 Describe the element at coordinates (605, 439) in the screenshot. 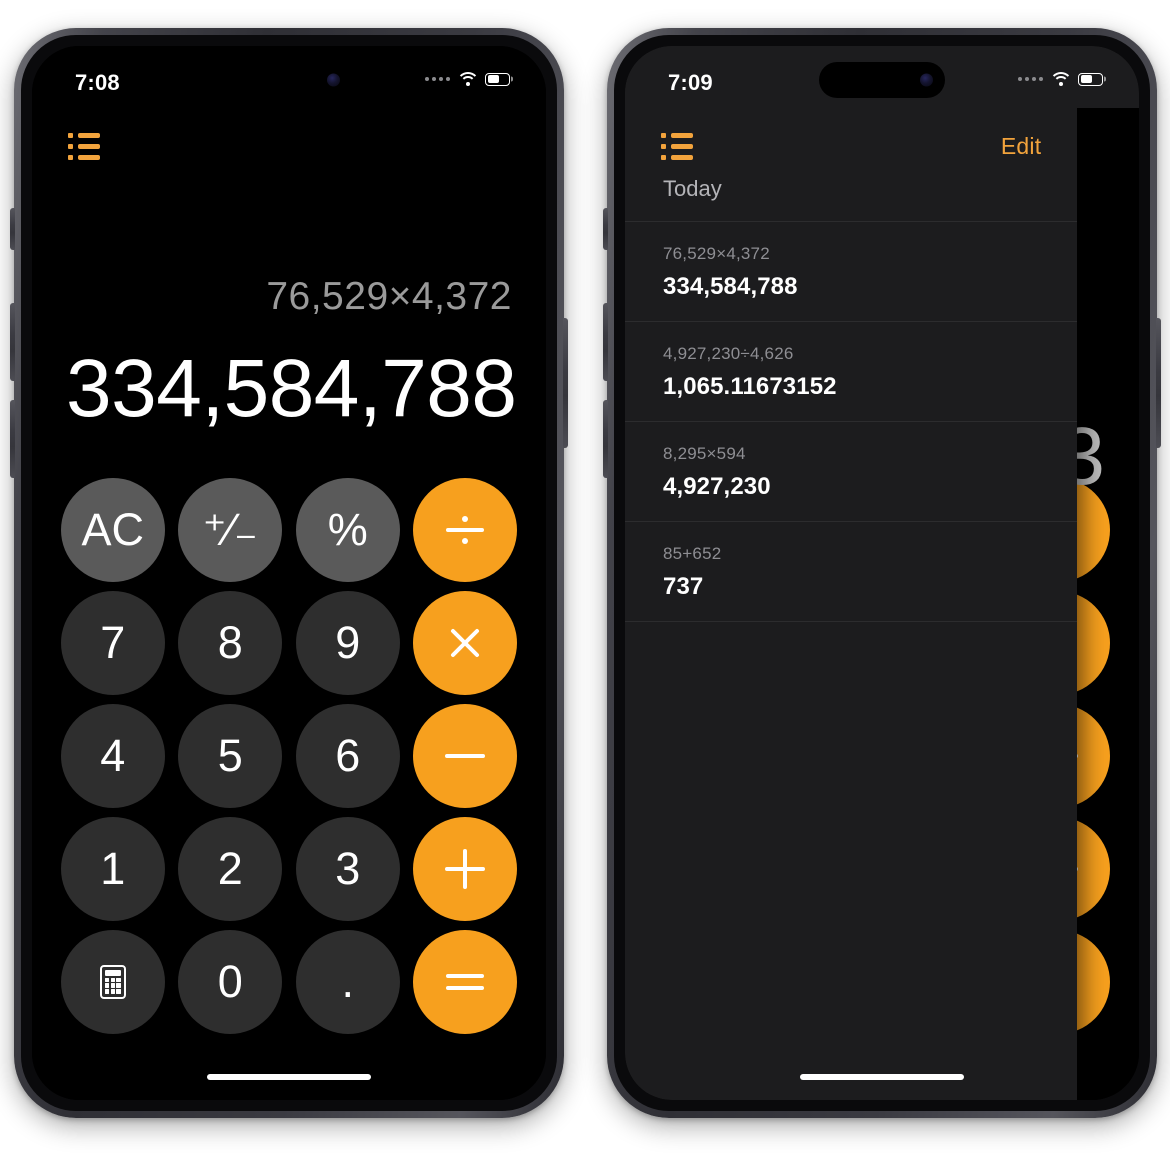

I see `volume-down-button-right` at that location.